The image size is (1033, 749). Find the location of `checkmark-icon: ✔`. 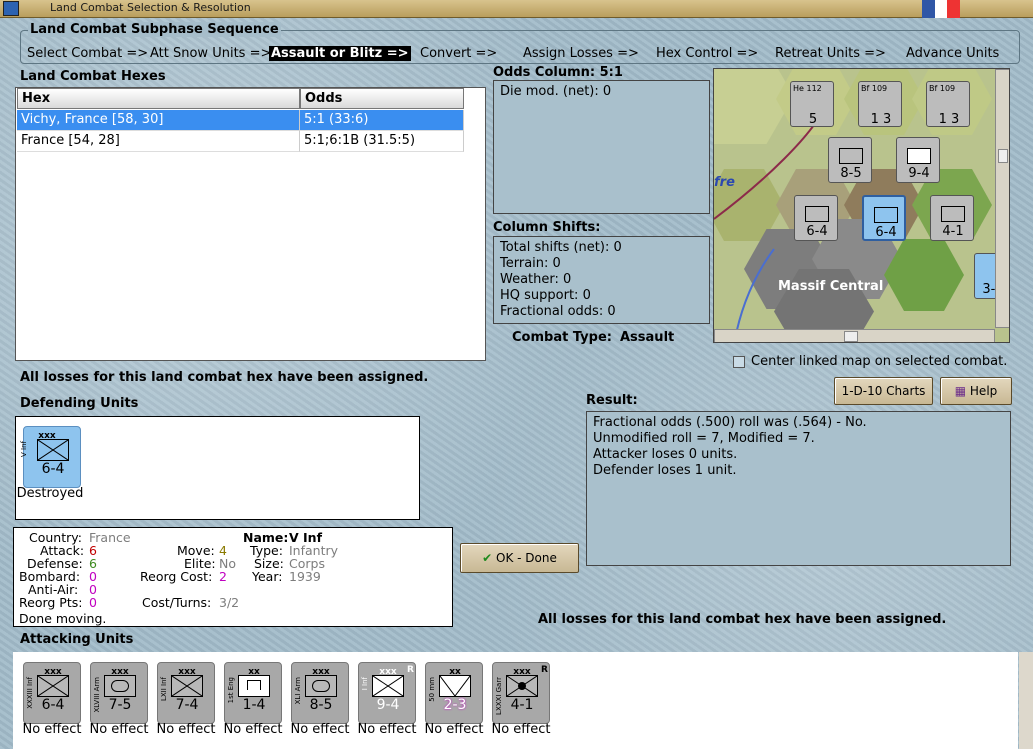

checkmark-icon: ✔ is located at coordinates (487, 558).